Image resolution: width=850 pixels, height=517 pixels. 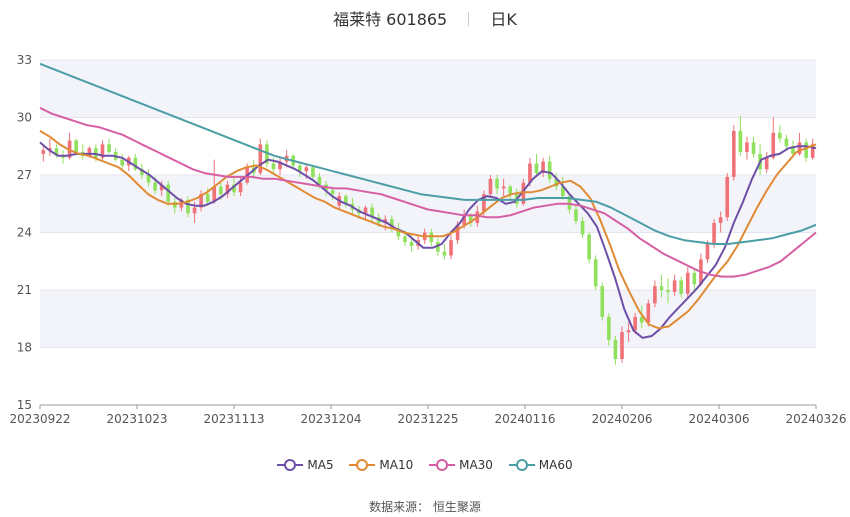 I want to click on legend: MA5 MA10 MA30 MA60, so click(x=425, y=466).